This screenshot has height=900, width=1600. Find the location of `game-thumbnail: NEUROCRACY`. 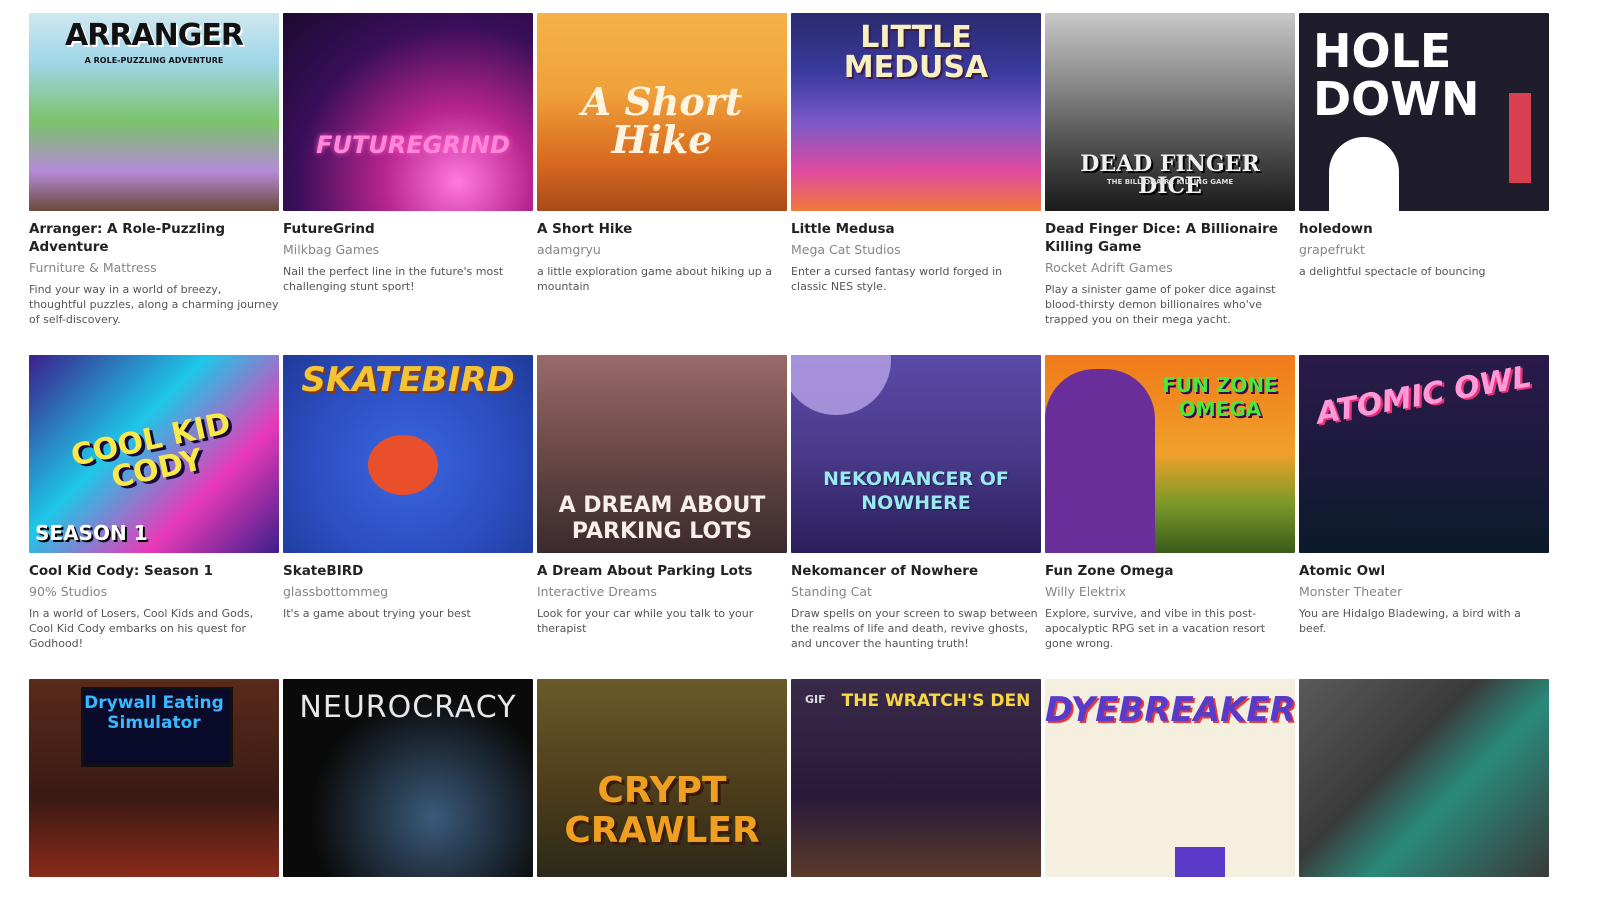

game-thumbnail: NEUROCRACY is located at coordinates (408, 778).